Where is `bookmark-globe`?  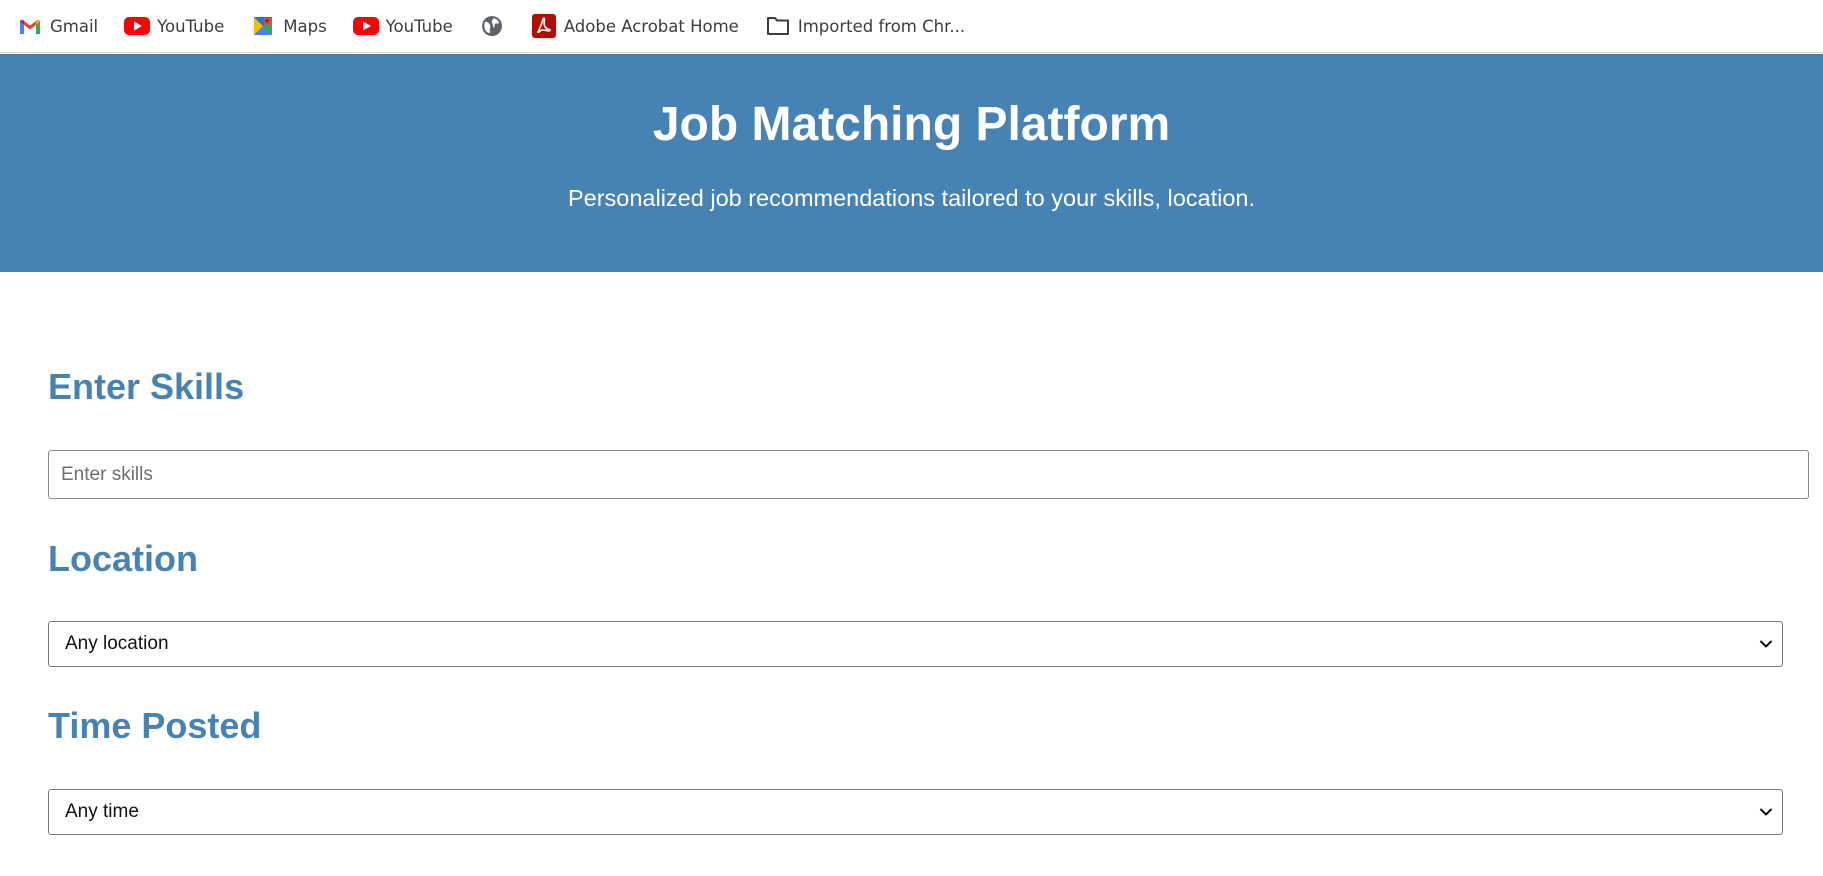 bookmark-globe is located at coordinates (492, 26).